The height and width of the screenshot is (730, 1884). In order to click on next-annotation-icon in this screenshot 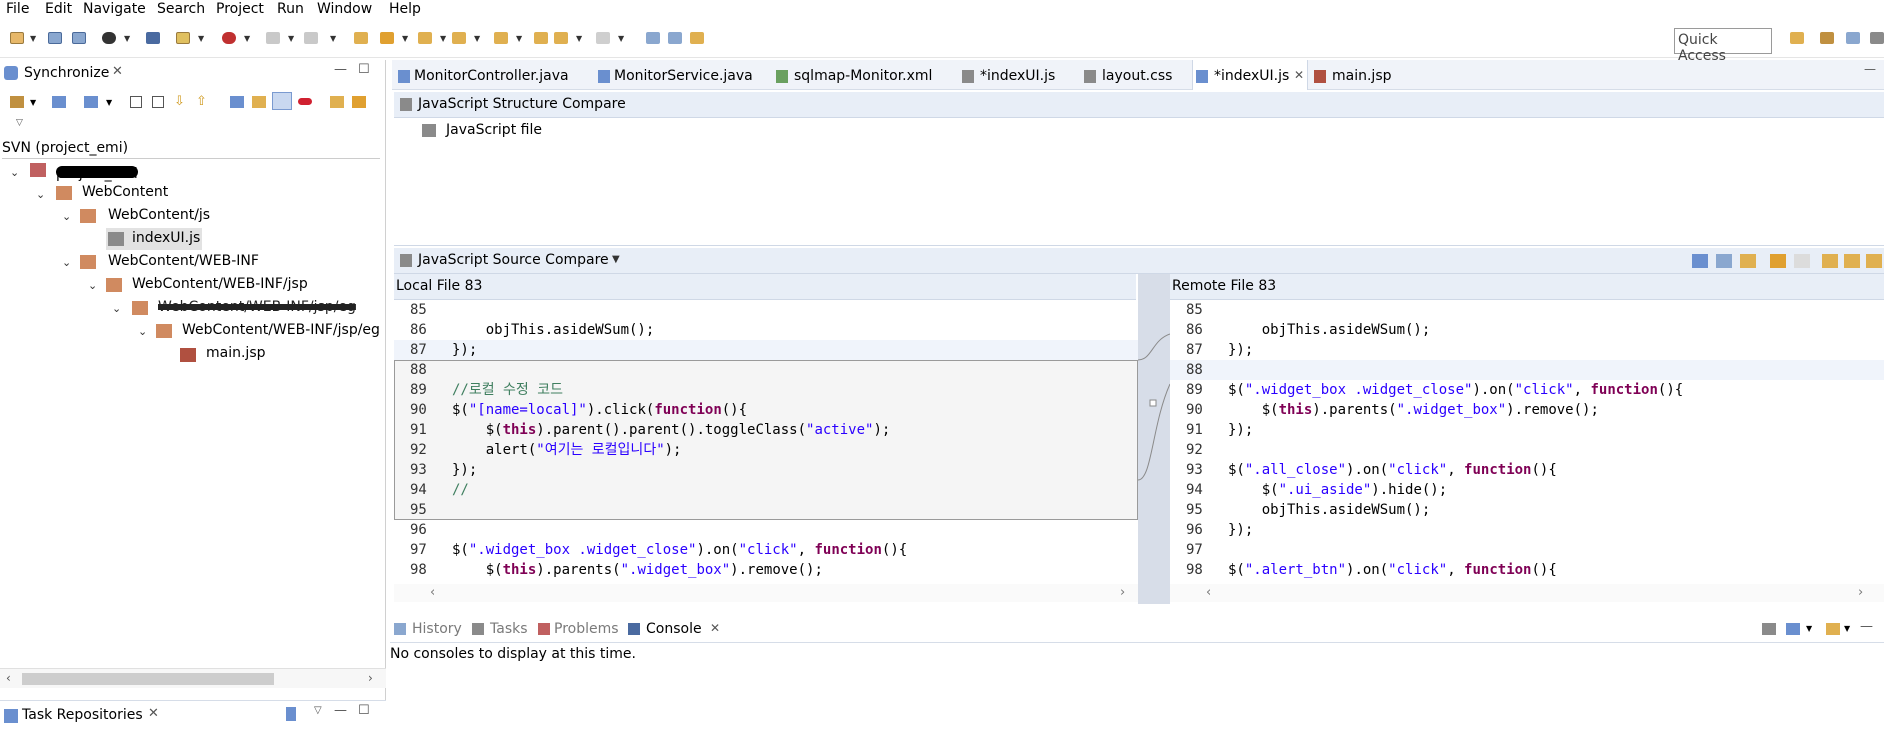, I will do `click(501, 38)`.